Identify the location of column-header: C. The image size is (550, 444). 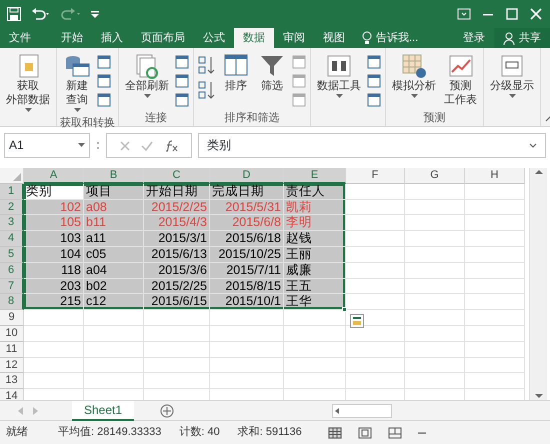
(177, 176).